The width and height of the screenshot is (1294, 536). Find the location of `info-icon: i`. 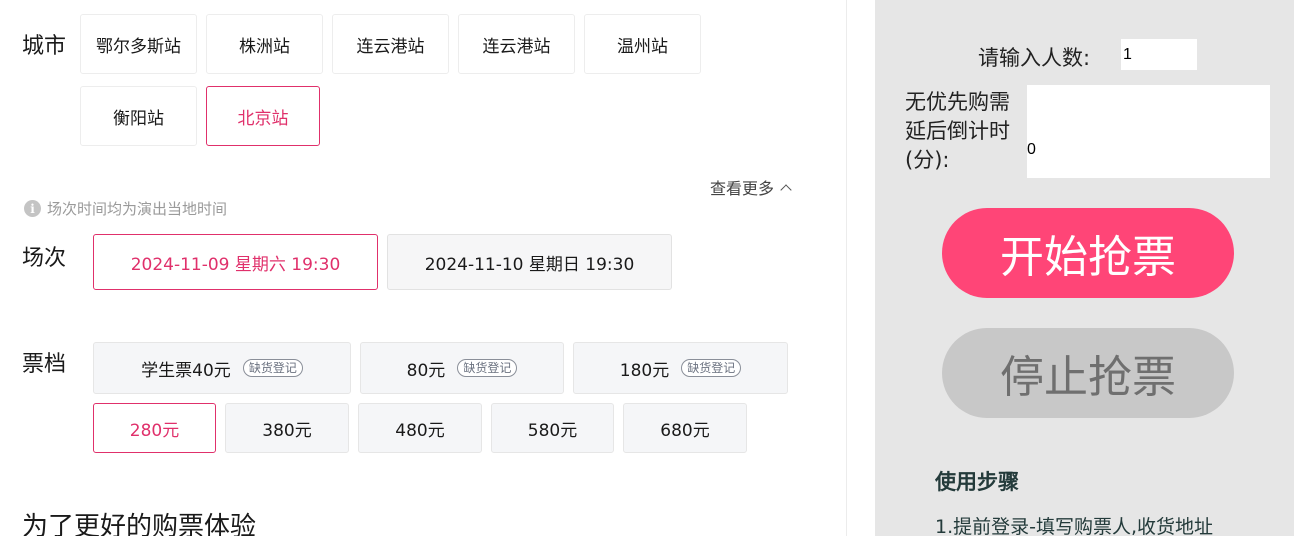

info-icon: i is located at coordinates (32, 208).